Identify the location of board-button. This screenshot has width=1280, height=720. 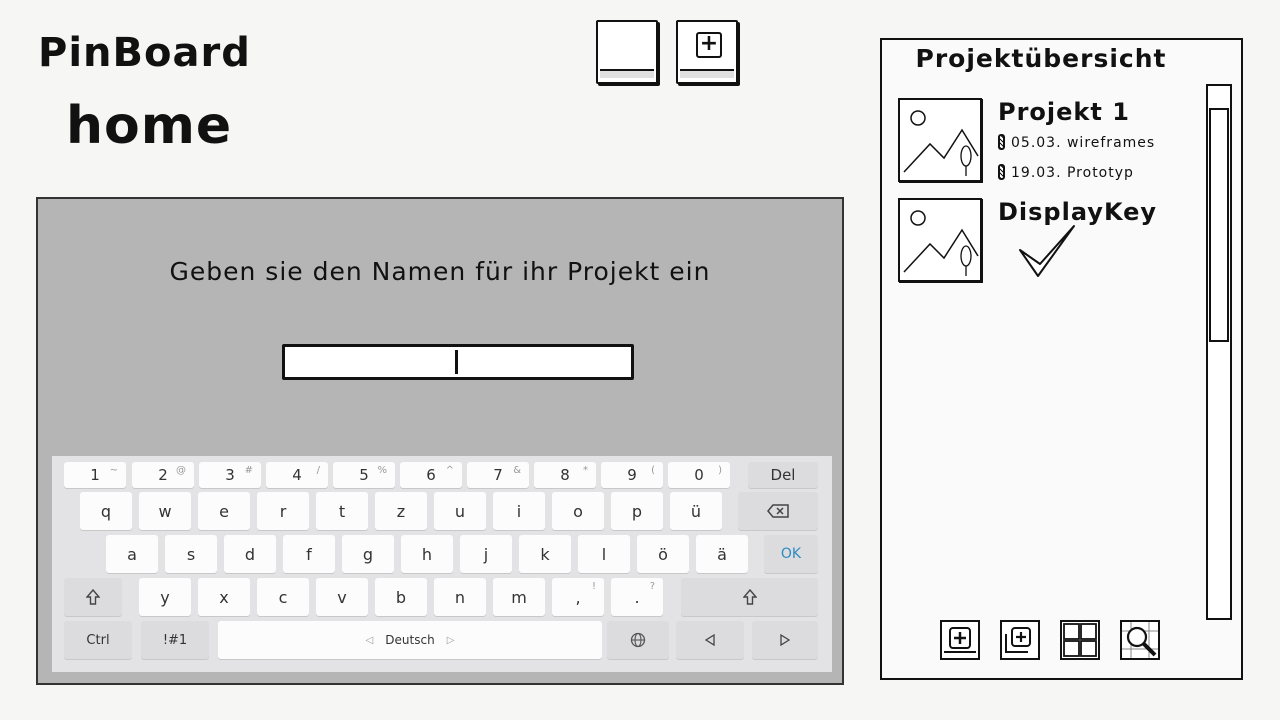
(627, 52).